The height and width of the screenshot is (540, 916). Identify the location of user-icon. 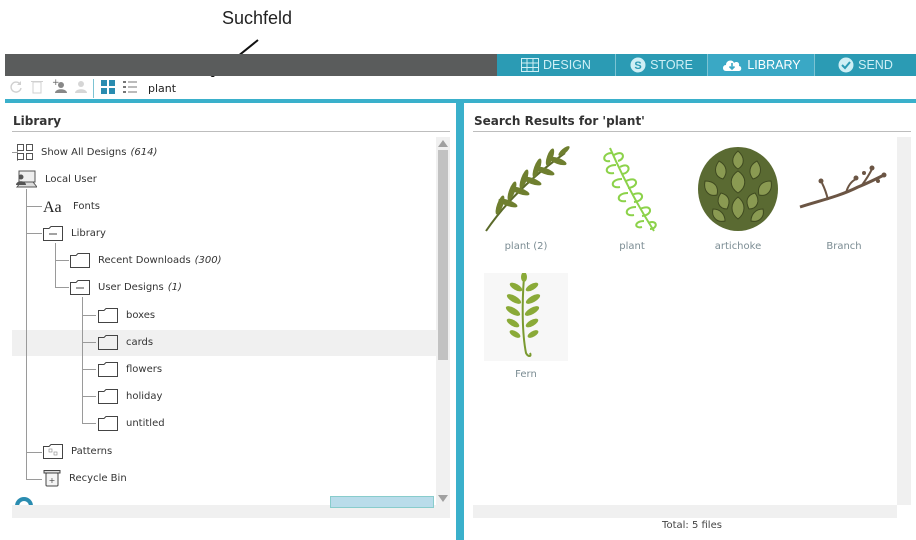
(81, 88).